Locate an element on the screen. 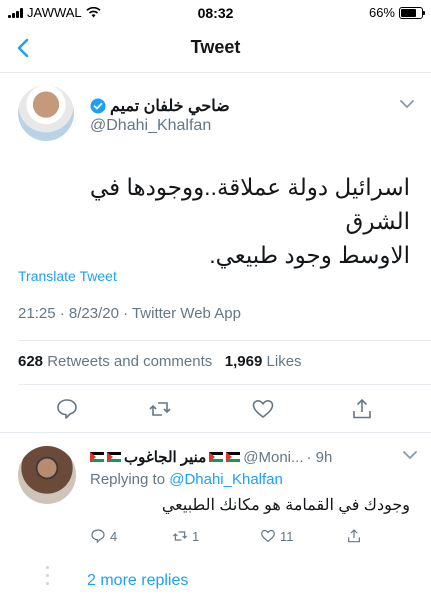 The image size is (431, 600). battery-percent: 66% is located at coordinates (381, 12).